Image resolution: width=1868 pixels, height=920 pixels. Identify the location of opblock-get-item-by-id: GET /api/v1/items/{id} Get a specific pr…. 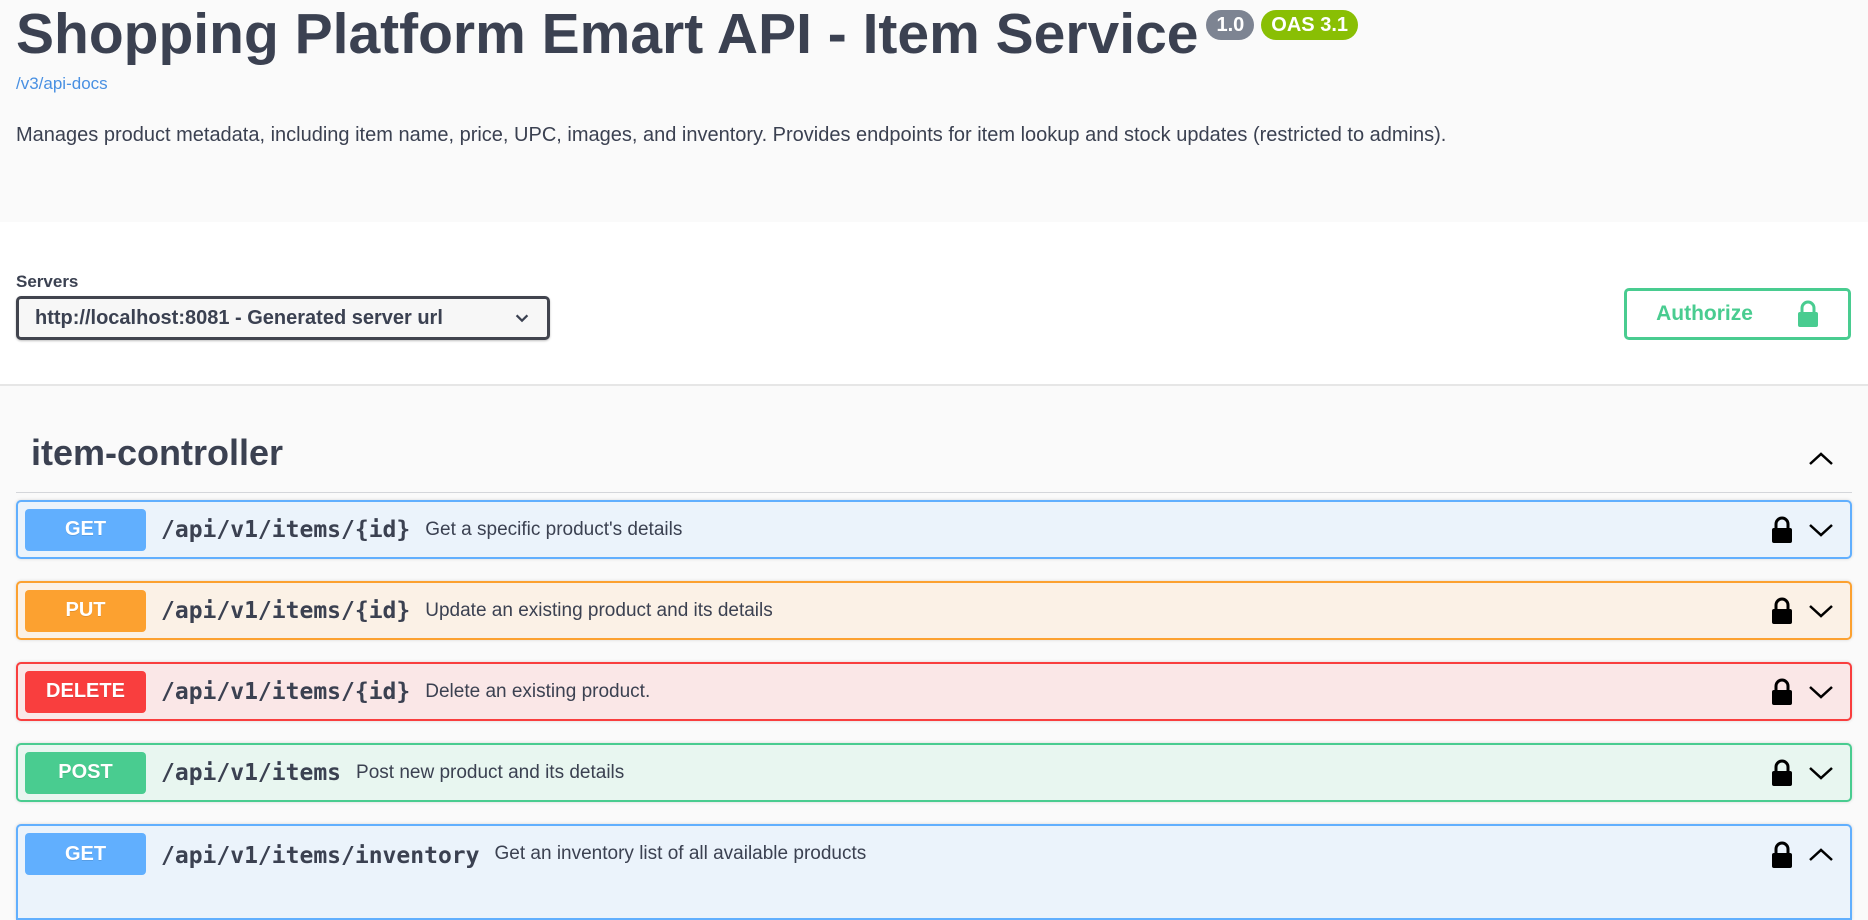
(934, 529).